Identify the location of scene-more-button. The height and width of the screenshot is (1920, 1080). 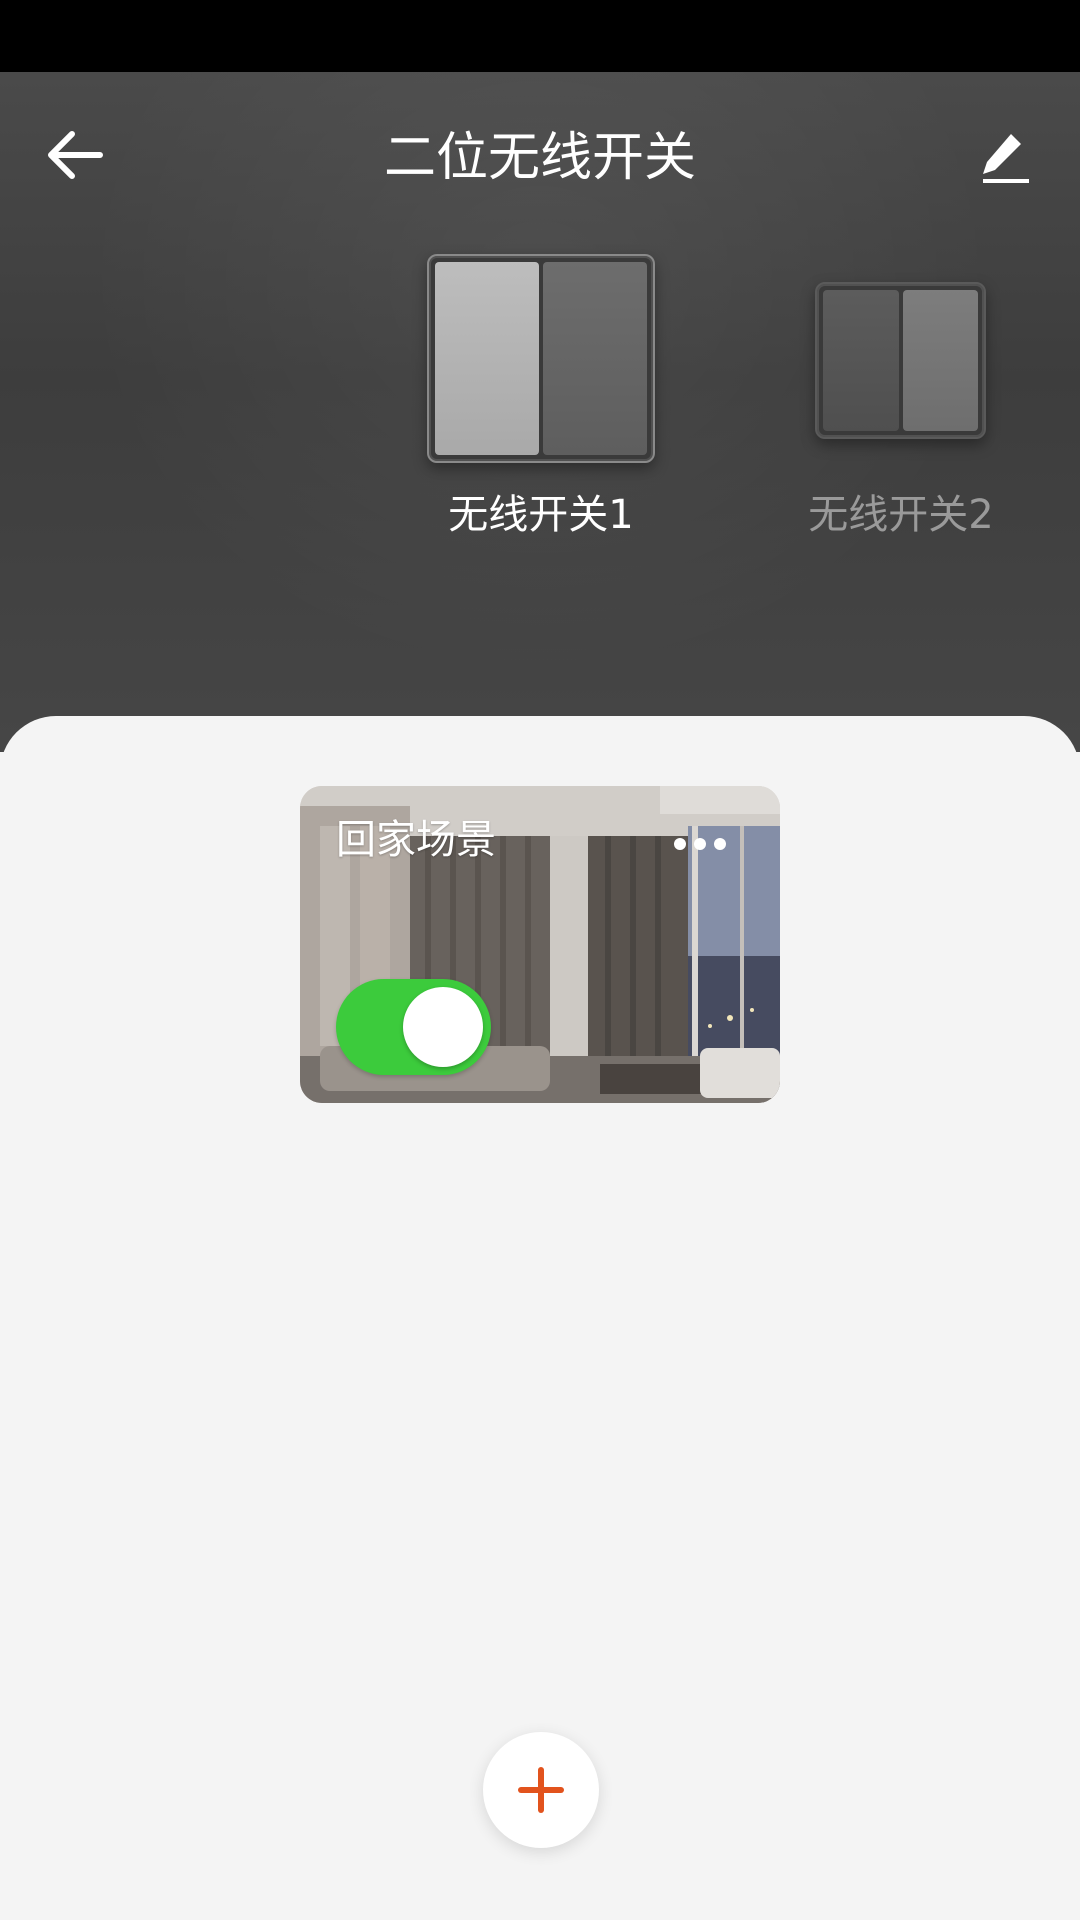
(700, 844).